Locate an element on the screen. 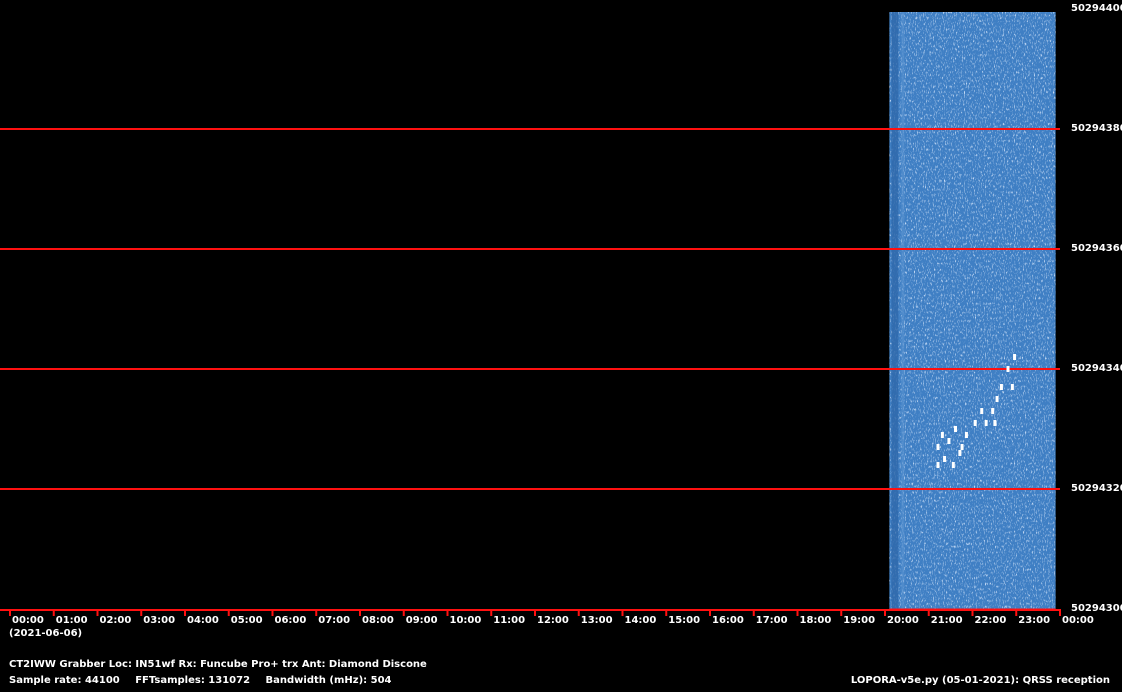 This screenshot has height=692, width=1122. x-tick-label: 09:00 is located at coordinates (421, 620).